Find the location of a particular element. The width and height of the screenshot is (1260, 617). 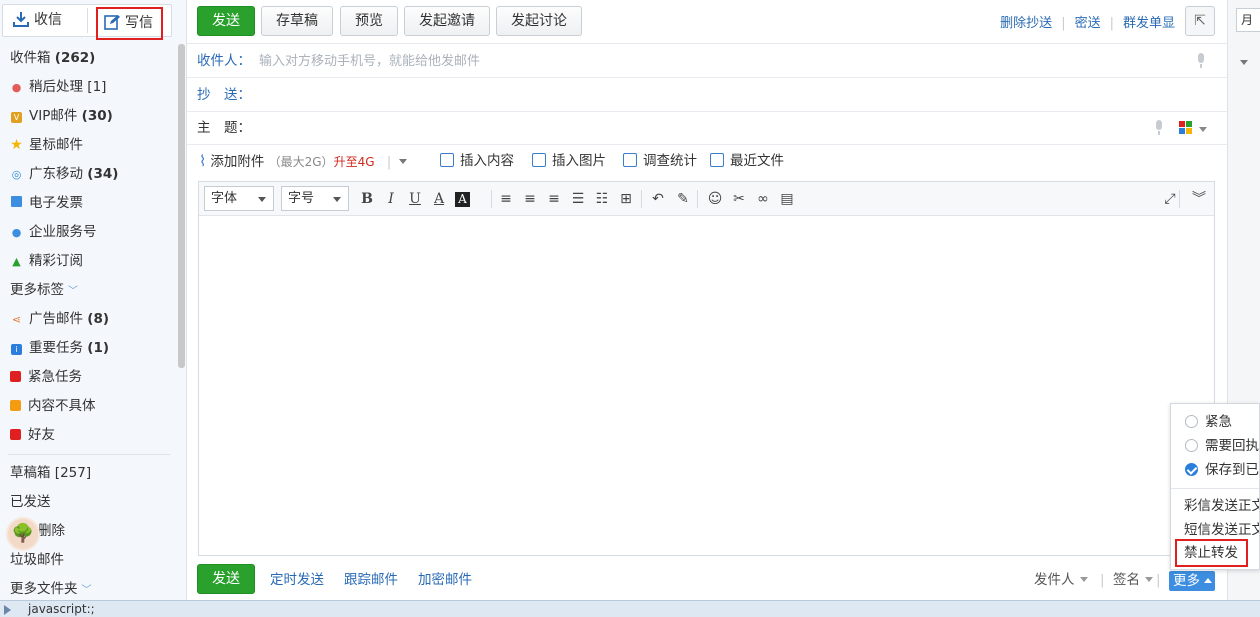

tag-item-important: i 重要任务 (1) is located at coordinates (89, 348).